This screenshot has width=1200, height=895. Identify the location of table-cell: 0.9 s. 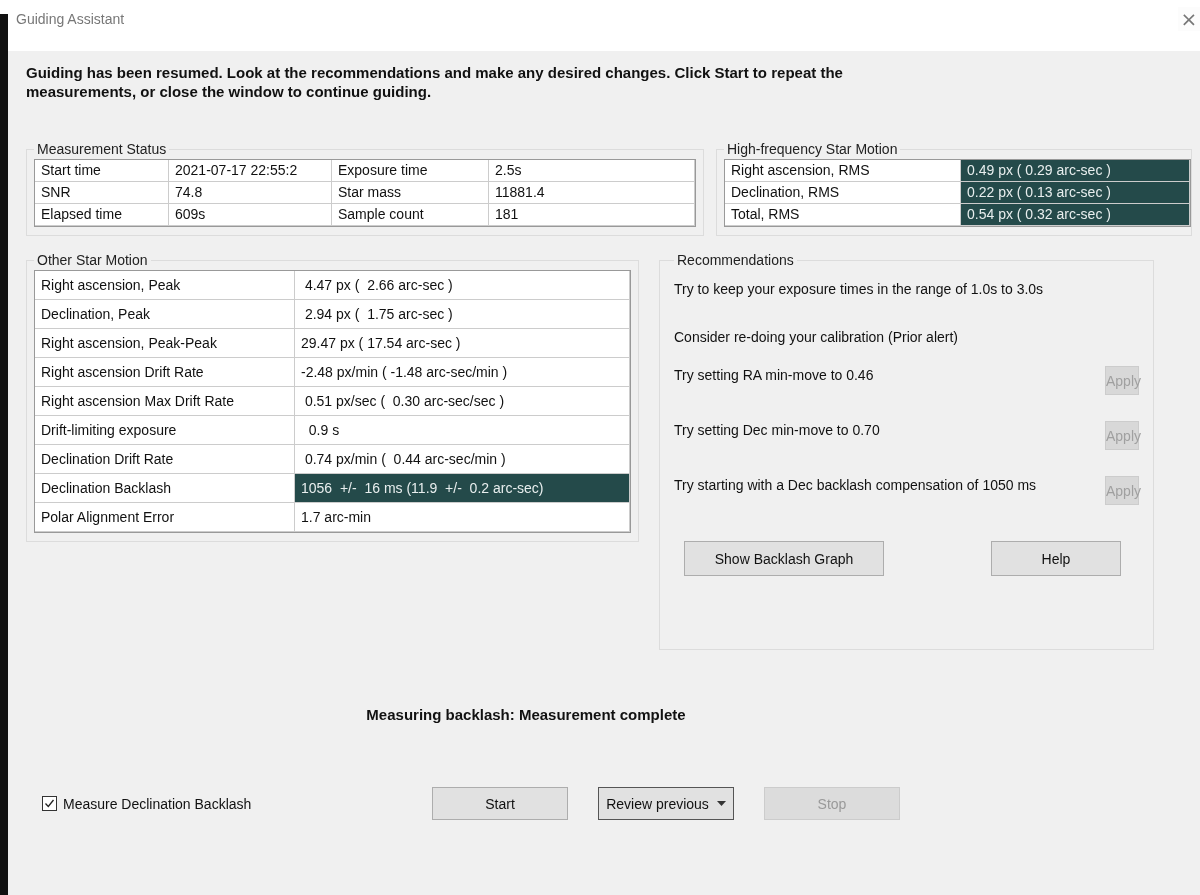
(462, 430).